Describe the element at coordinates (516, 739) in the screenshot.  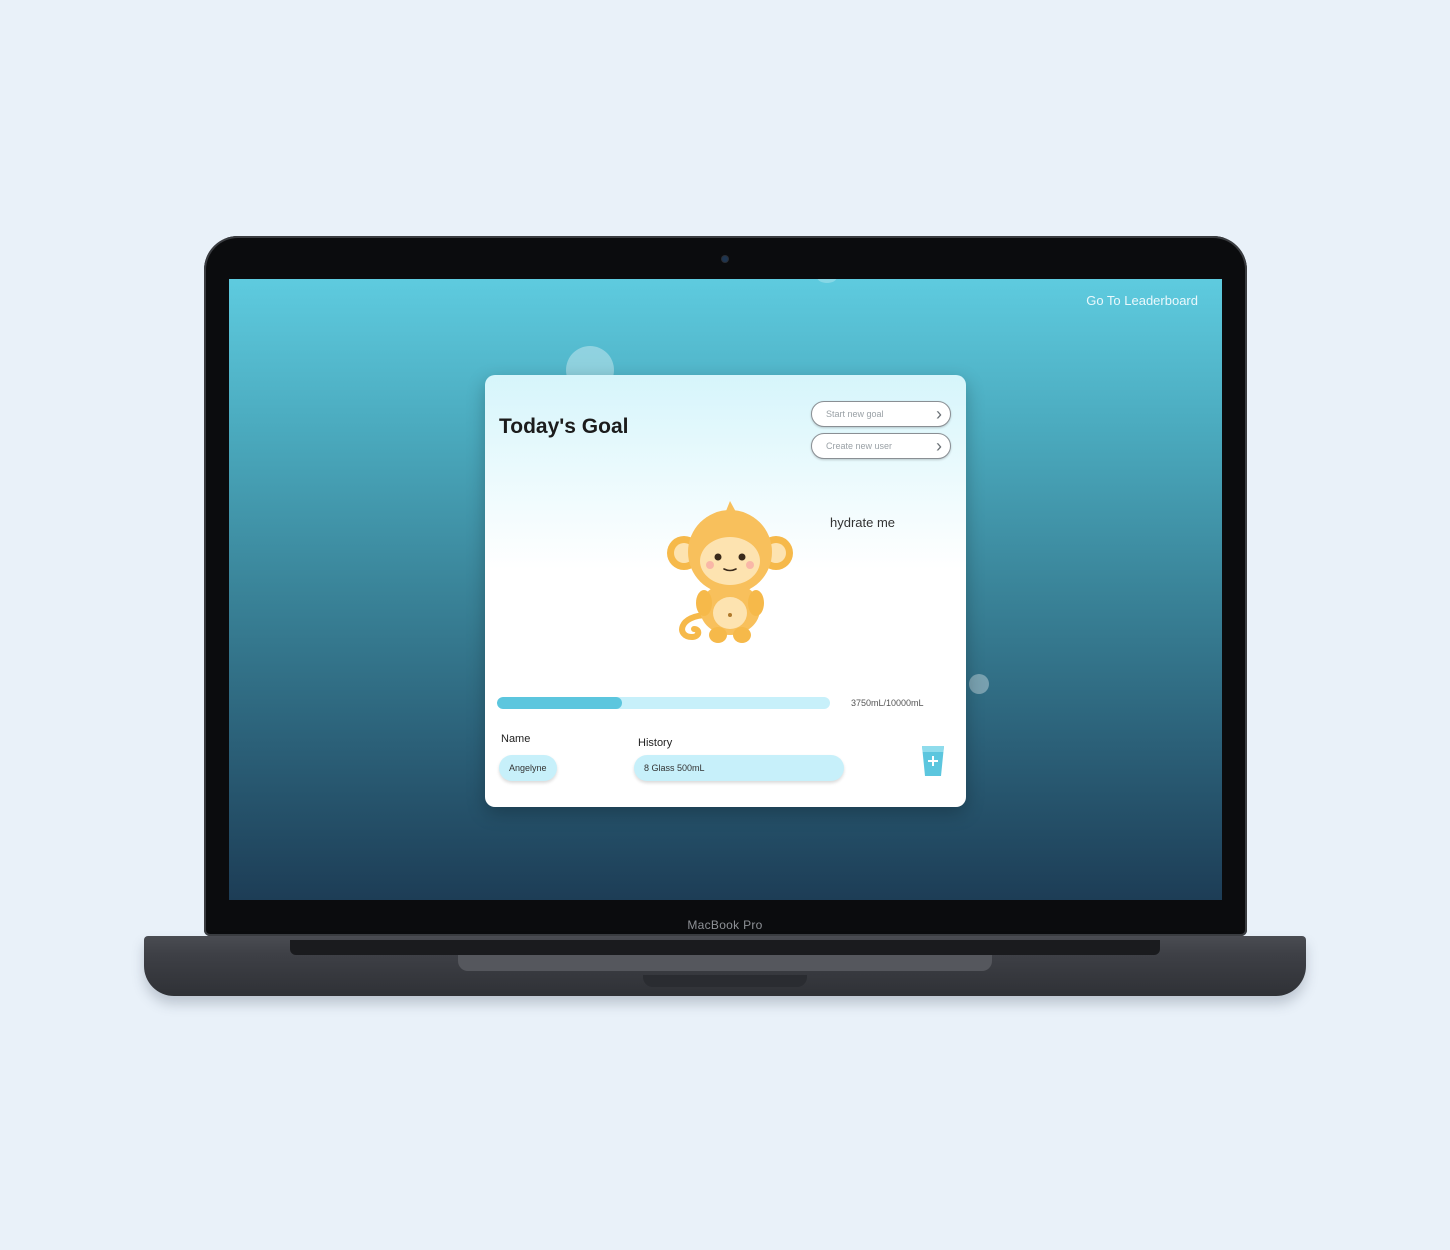
I see `name-label: Name` at that location.